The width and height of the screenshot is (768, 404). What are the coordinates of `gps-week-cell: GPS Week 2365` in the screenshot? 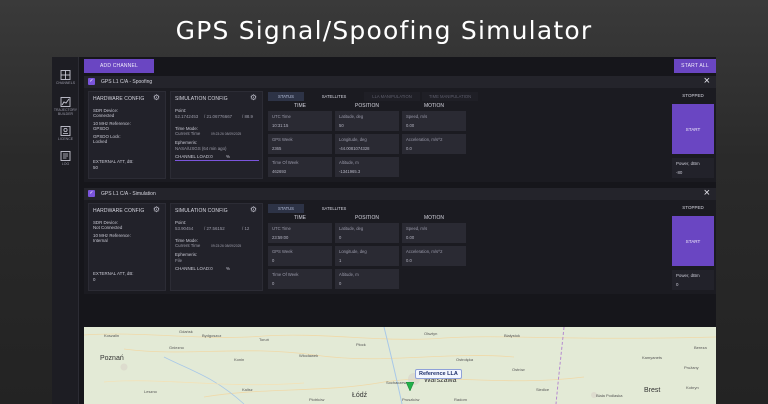 It's located at (300, 144).